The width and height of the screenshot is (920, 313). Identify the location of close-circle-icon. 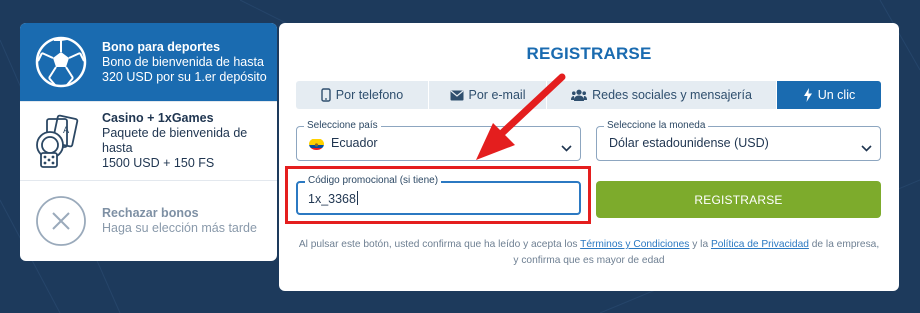
(61, 221).